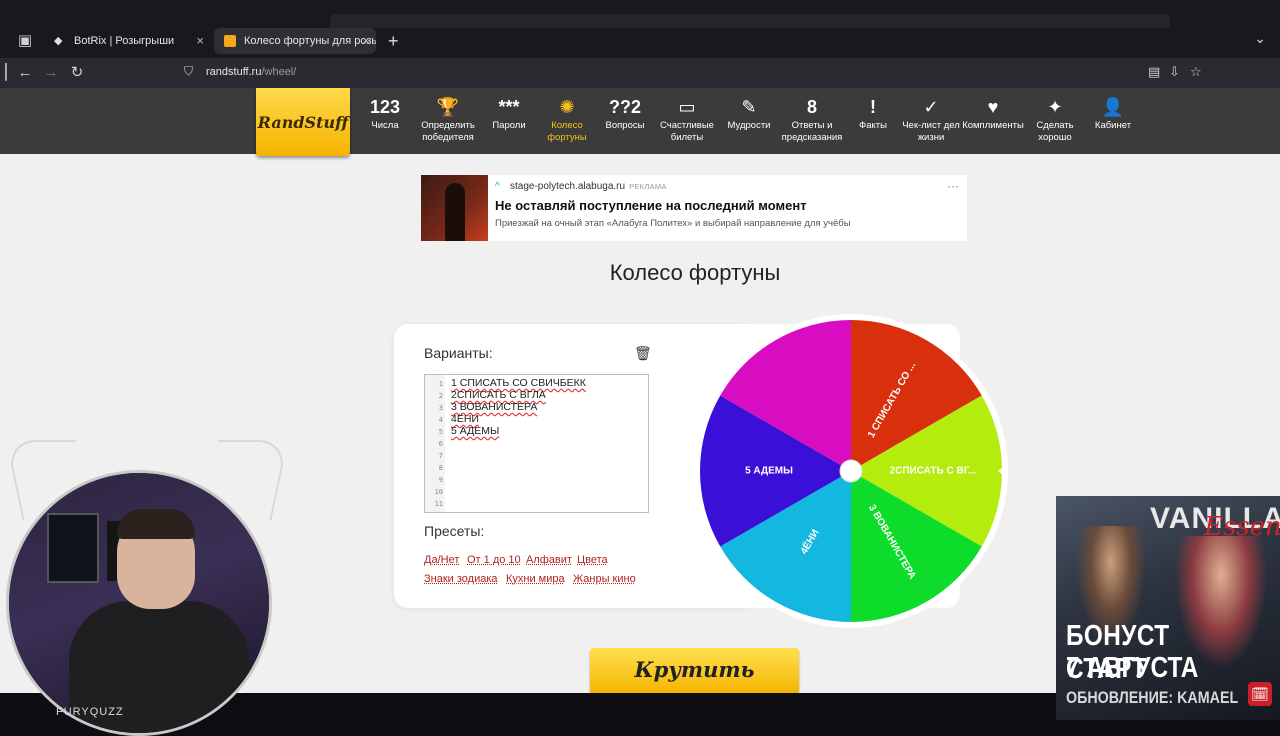 The image size is (1280, 736). What do you see at coordinates (448, 107) in the screenshot?
I see `trophy-icon: 🏆` at bounding box center [448, 107].